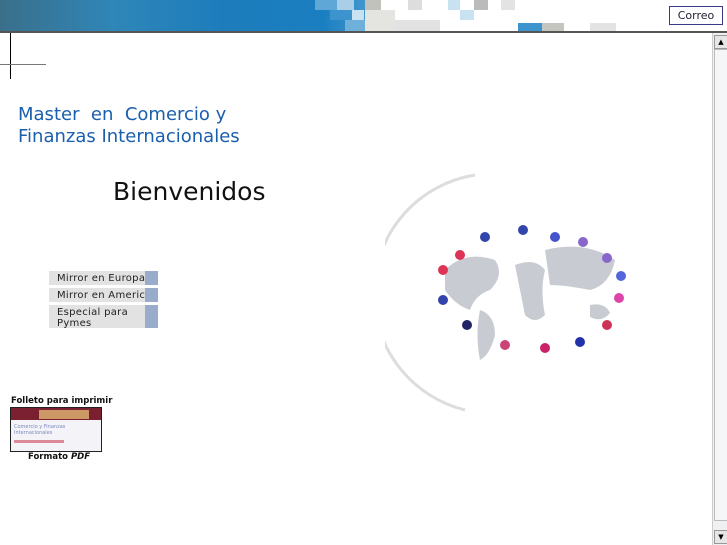 This screenshot has width=727, height=545. I want to click on scroll-up-icon: ▲, so click(720, 42).